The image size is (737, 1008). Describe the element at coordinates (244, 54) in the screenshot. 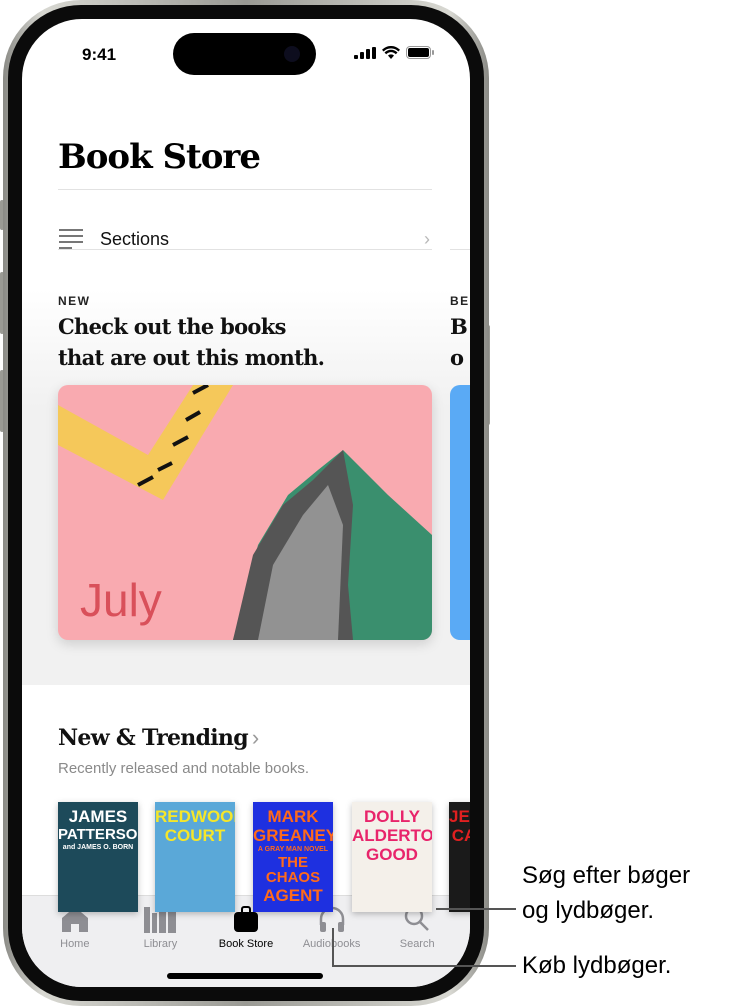

I see `dynamic-island` at that location.